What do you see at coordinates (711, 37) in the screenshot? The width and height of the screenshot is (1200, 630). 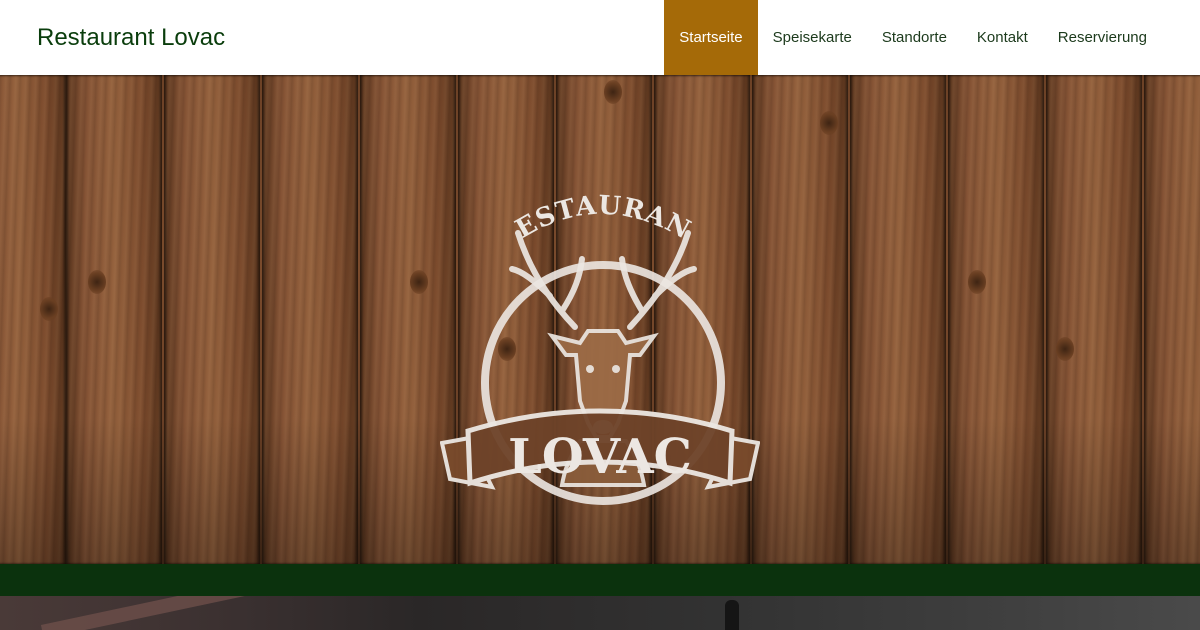 I see `nav-item-startseite: Startseite` at bounding box center [711, 37].